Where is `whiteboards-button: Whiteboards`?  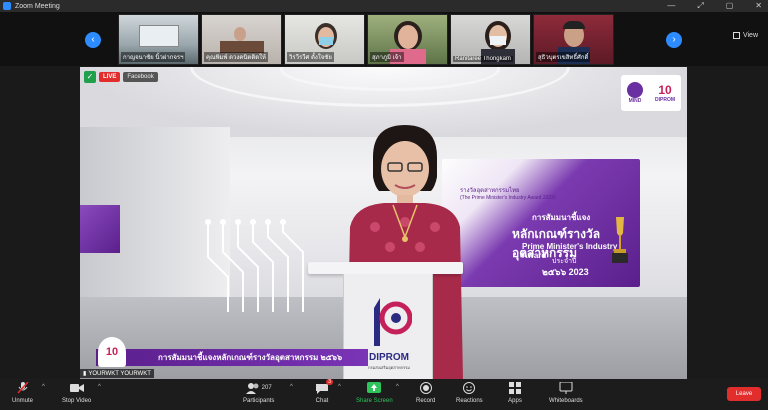 whiteboards-button: Whiteboards is located at coordinates (566, 393).